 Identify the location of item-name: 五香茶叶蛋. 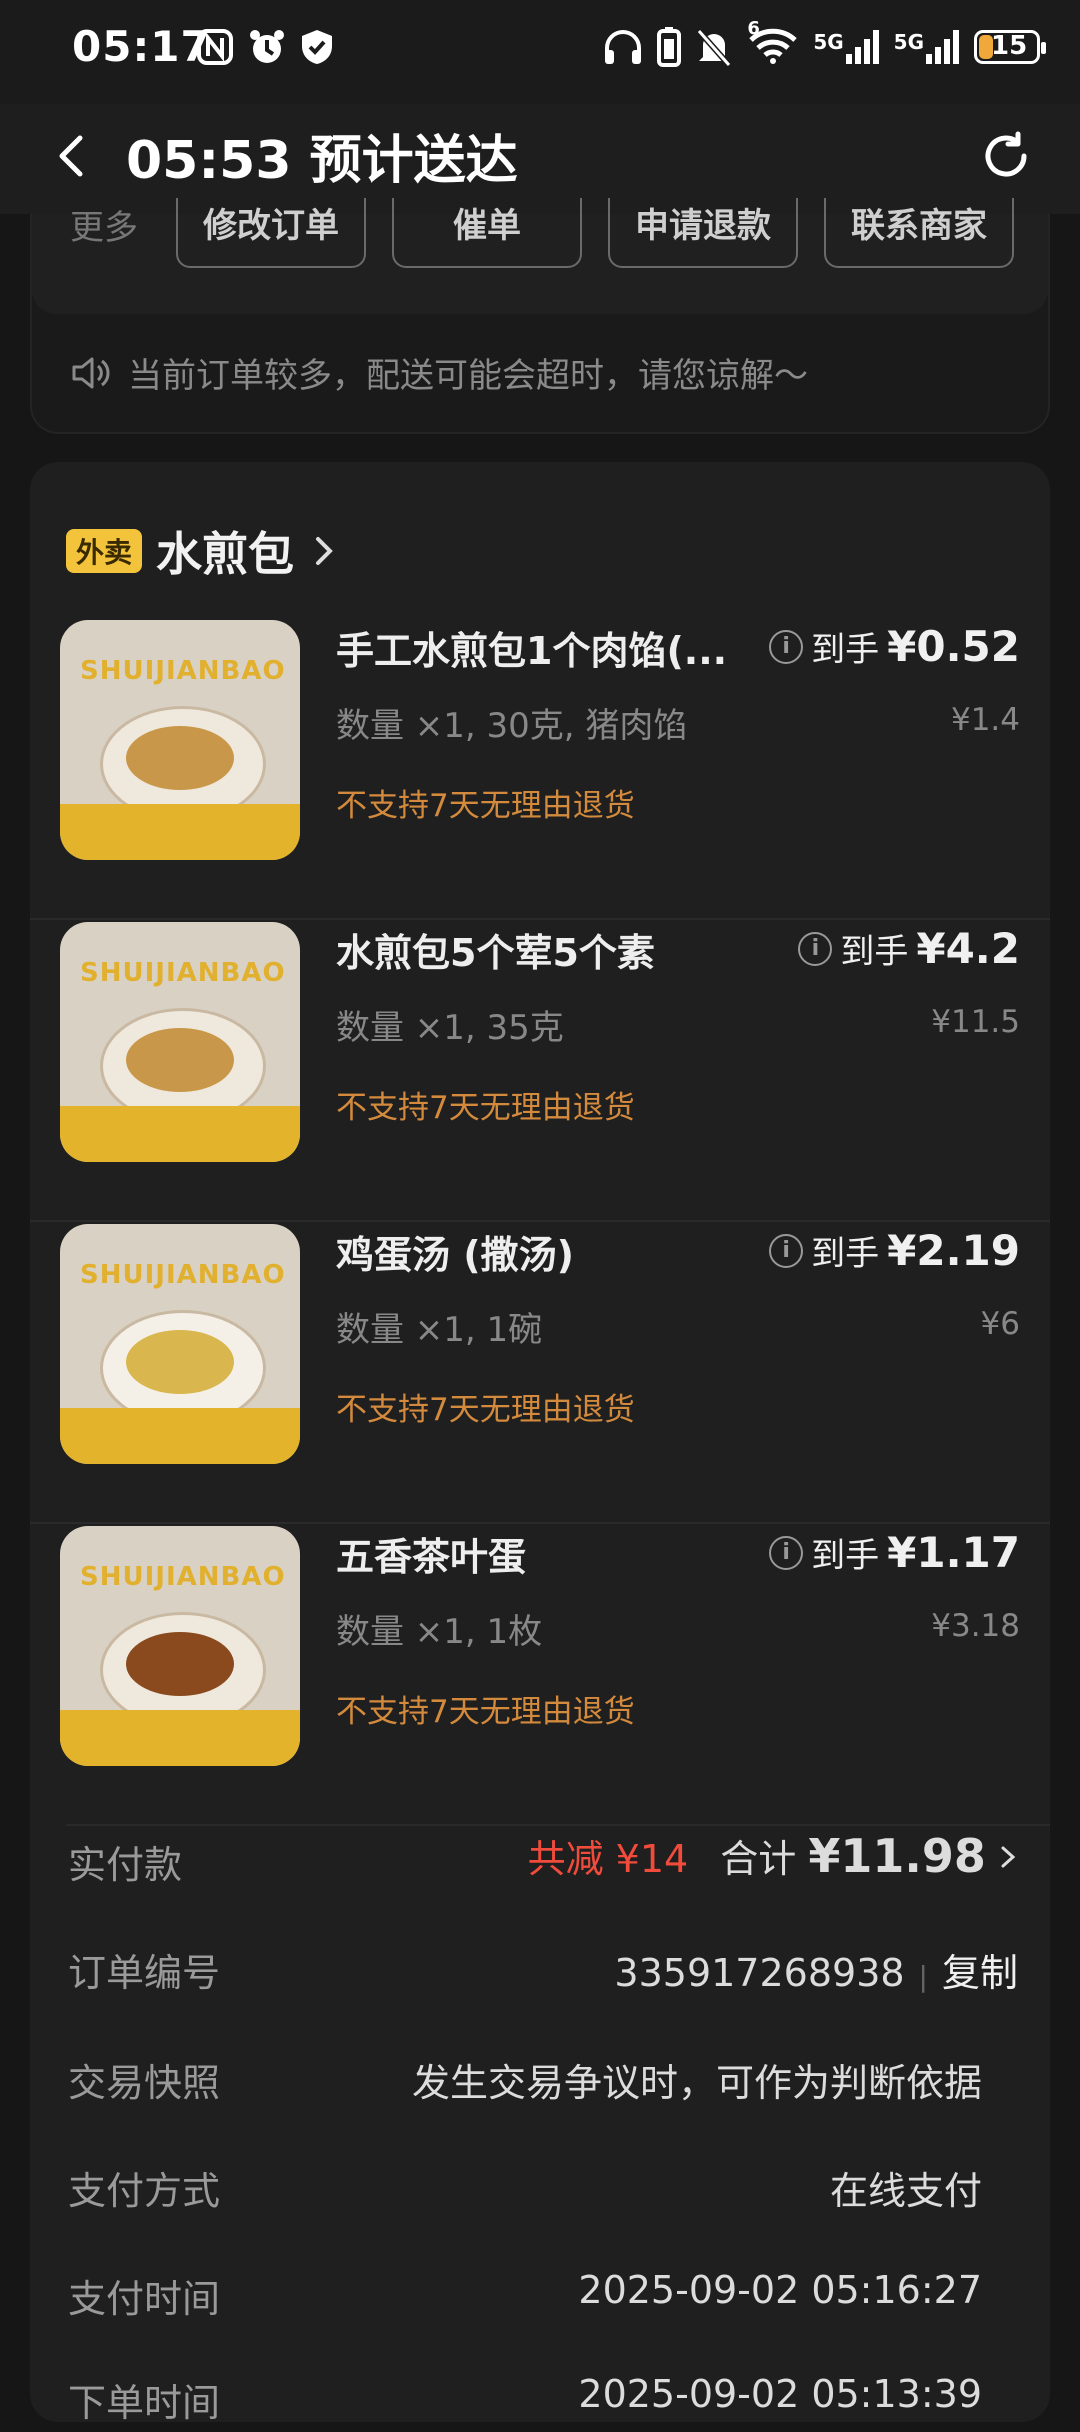
(431, 1557).